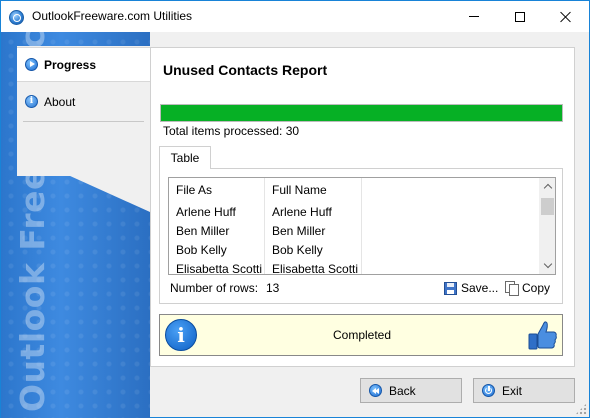 Image resolution: width=590 pixels, height=418 pixels. I want to click on status-text: Completed, so click(362, 335).